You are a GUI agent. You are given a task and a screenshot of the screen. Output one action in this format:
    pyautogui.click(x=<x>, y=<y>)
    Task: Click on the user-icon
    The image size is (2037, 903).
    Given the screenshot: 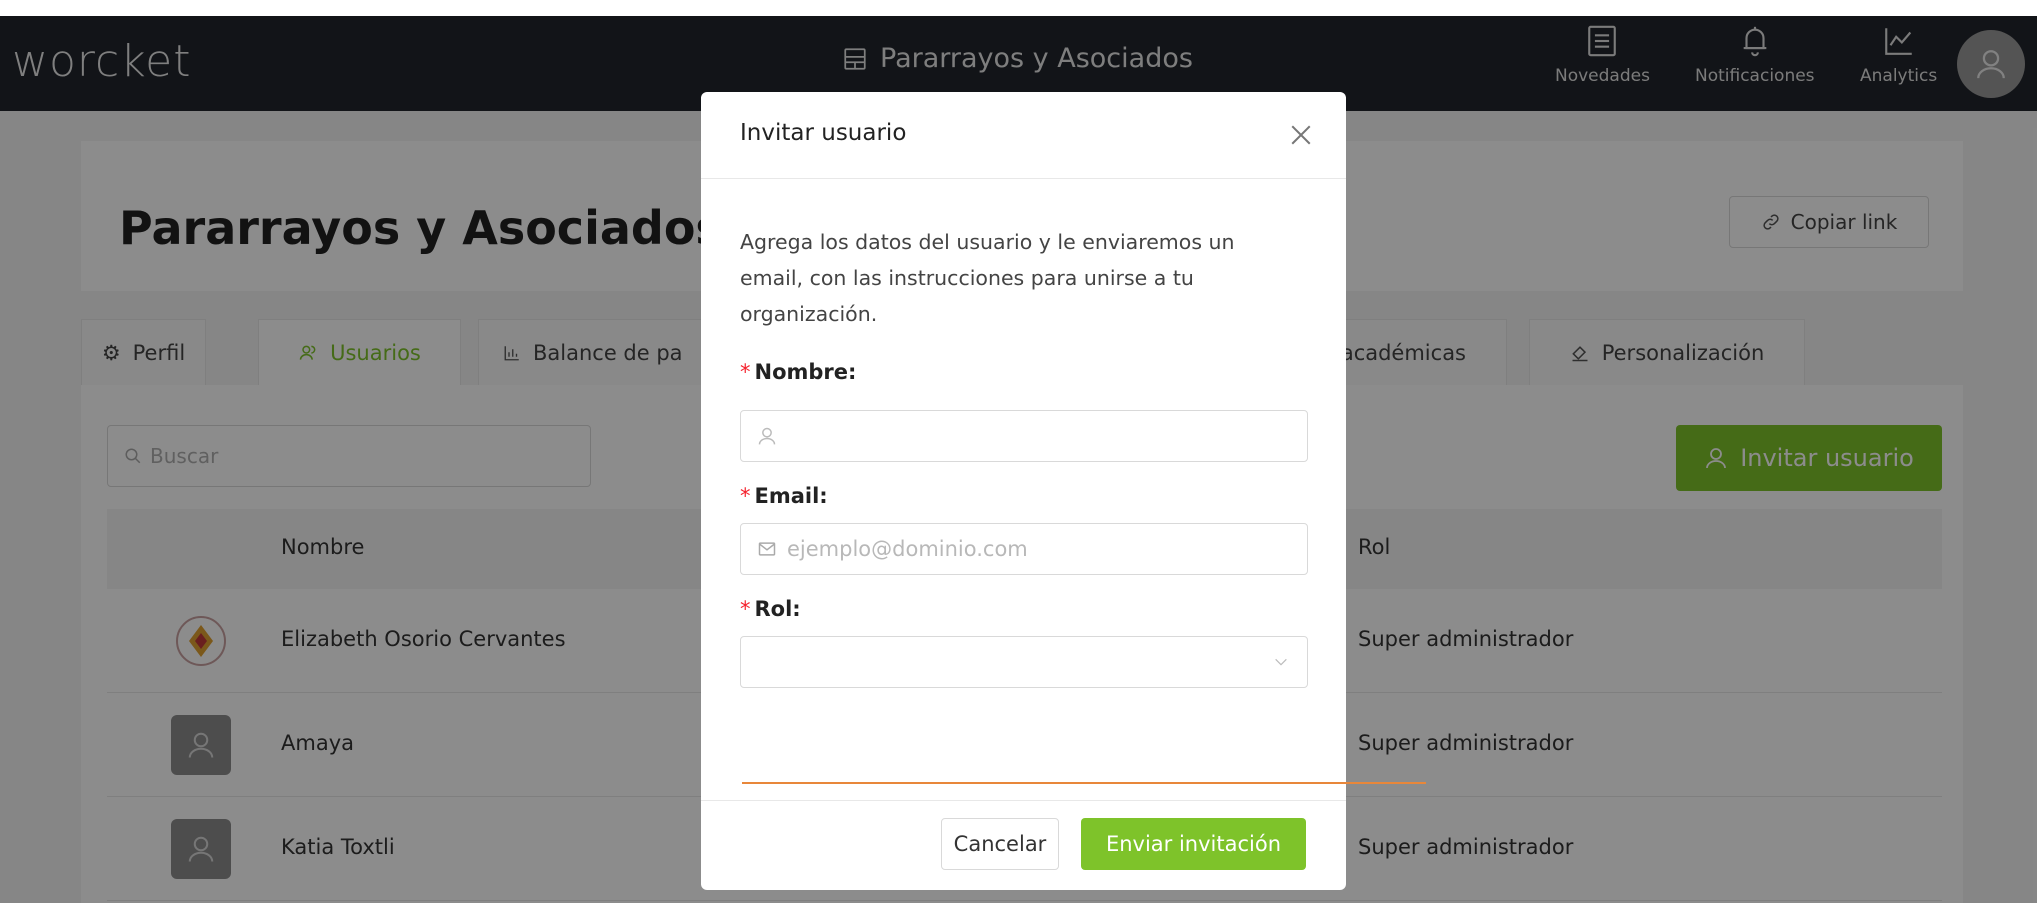 What is the action you would take?
    pyautogui.click(x=767, y=436)
    